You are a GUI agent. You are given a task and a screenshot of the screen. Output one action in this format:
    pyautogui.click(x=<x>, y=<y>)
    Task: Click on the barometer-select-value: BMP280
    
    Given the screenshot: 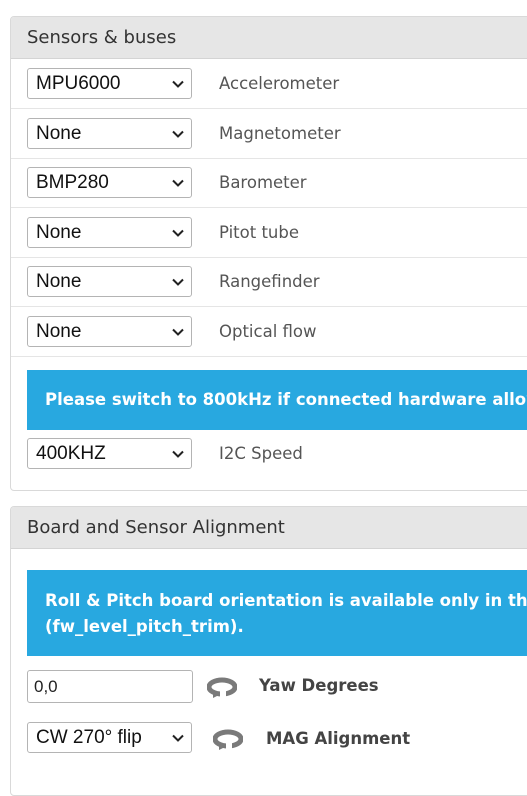 What is the action you would take?
    pyautogui.click(x=72, y=182)
    